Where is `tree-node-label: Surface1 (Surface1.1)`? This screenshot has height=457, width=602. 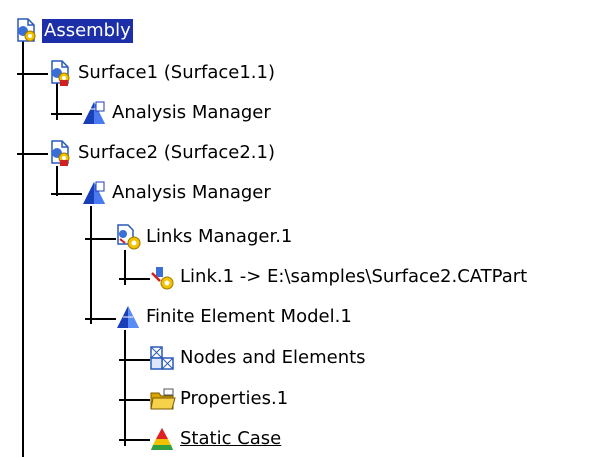 tree-node-label: Surface1 (Surface1.1) is located at coordinates (176, 72).